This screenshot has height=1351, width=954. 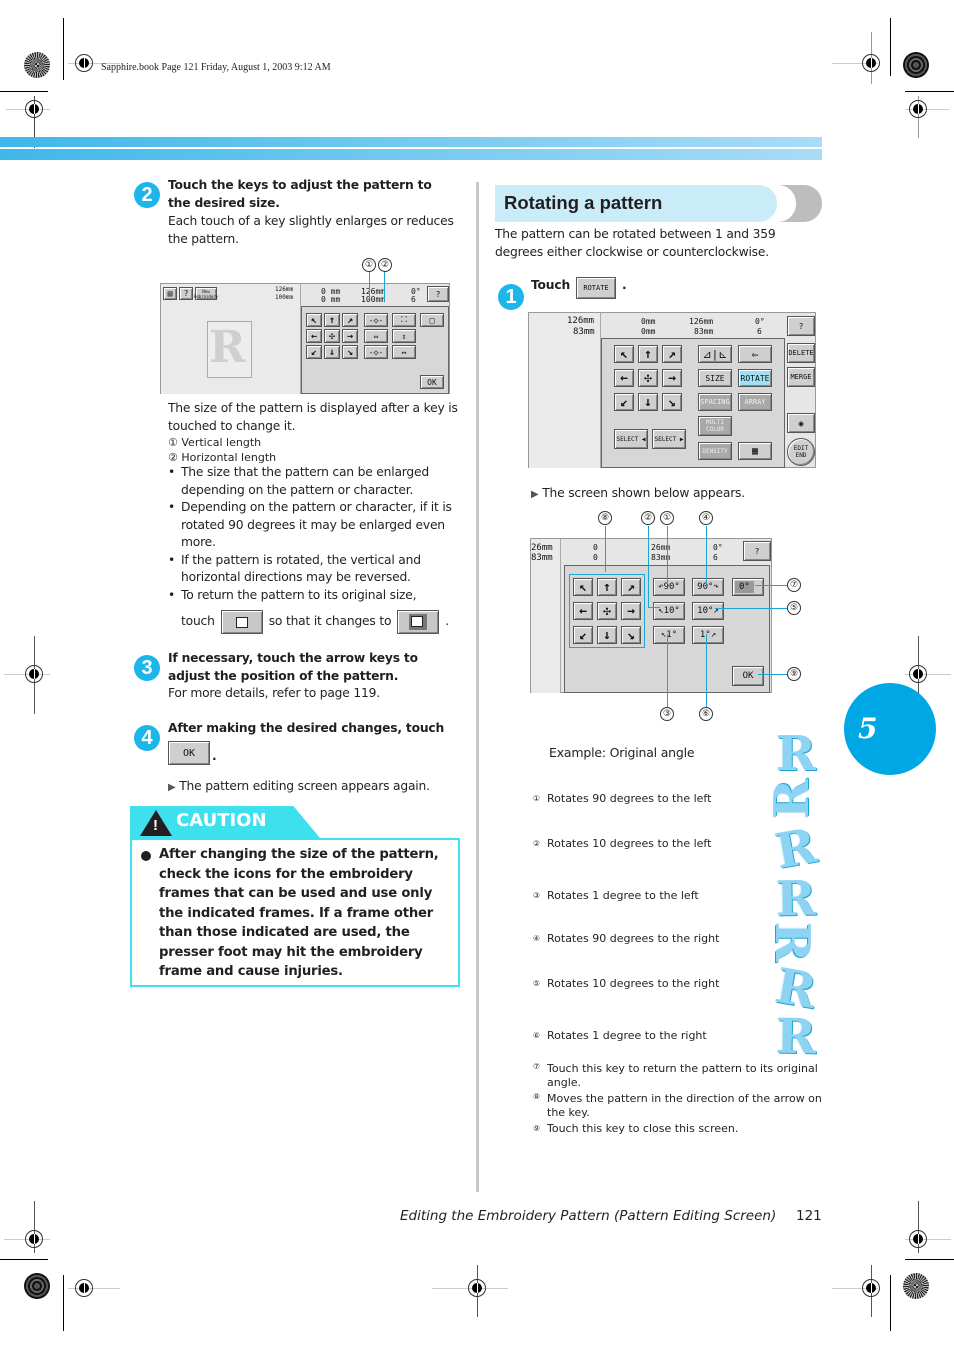 What do you see at coordinates (715, 354) in the screenshot?
I see `mirror-key: ⊿|⊾` at bounding box center [715, 354].